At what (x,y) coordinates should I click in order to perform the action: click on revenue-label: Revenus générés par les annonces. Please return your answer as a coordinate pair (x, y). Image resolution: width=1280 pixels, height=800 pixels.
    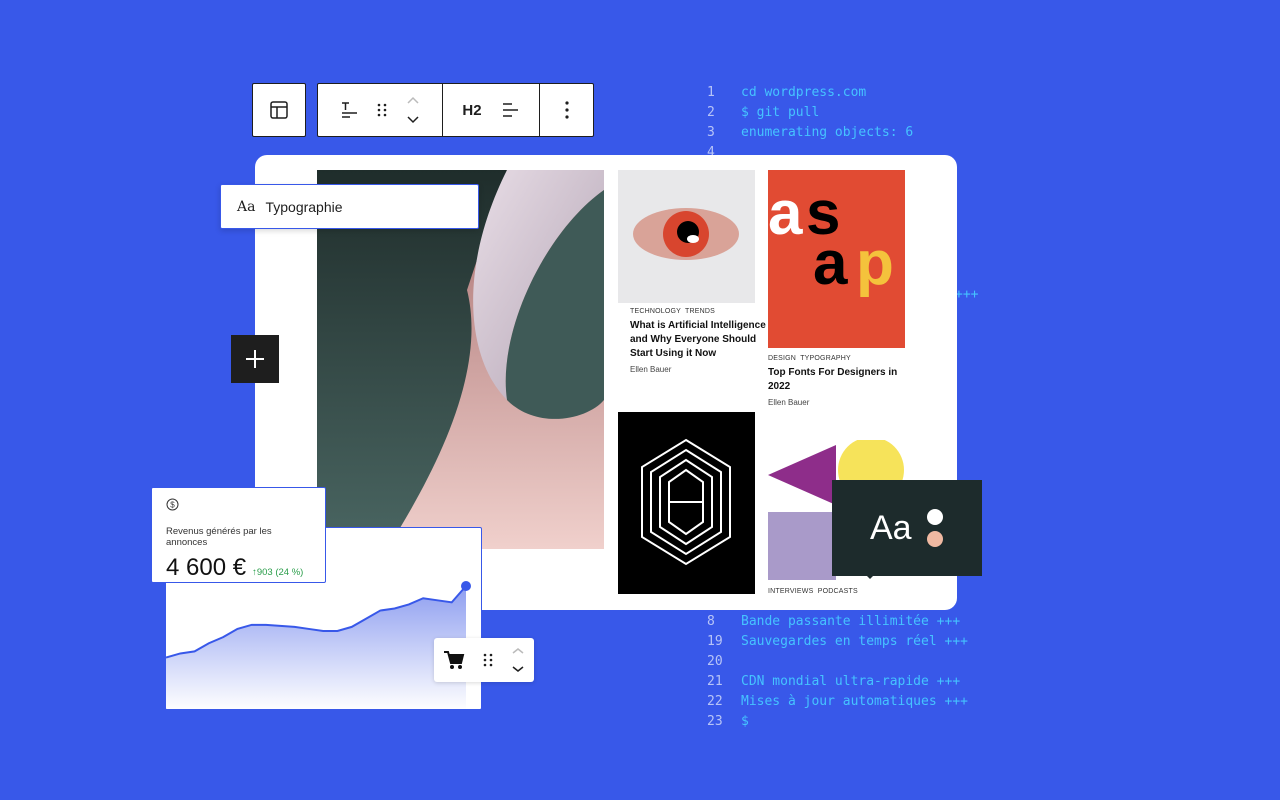
    Looking at the image, I should click on (219, 537).